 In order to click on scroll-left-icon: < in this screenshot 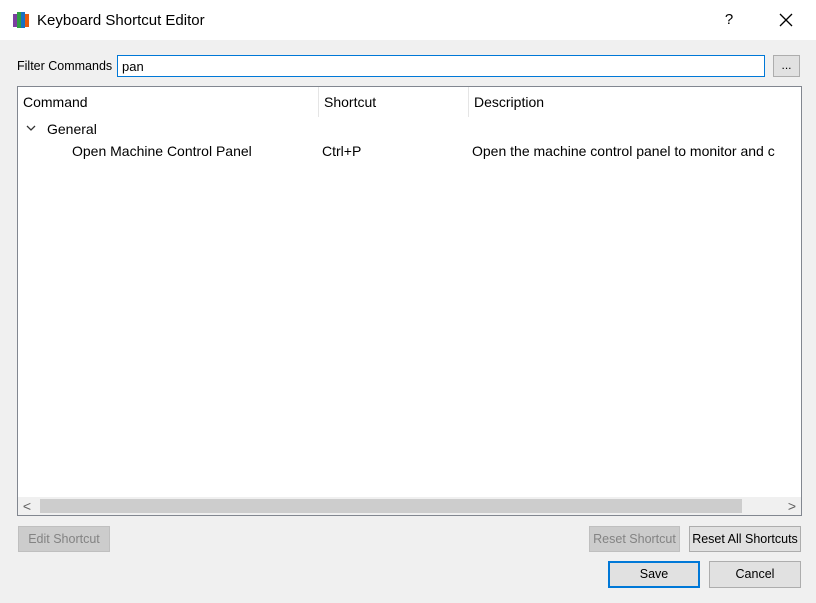, I will do `click(27, 506)`.